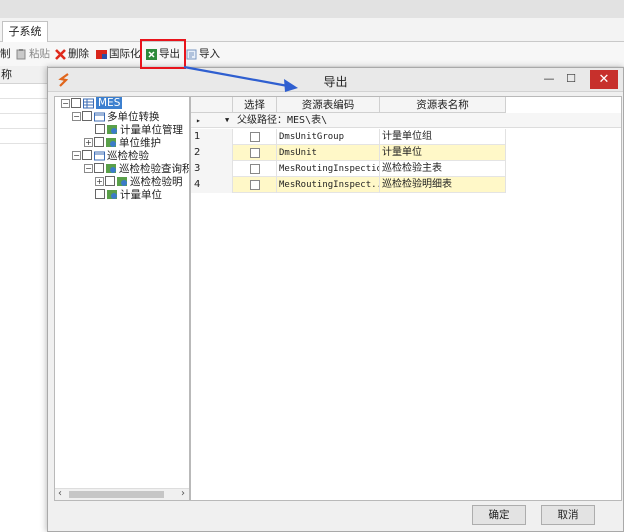 Image resolution: width=624 pixels, height=532 pixels. I want to click on tree-node-inspection: − 巡检检验, so click(110, 155).